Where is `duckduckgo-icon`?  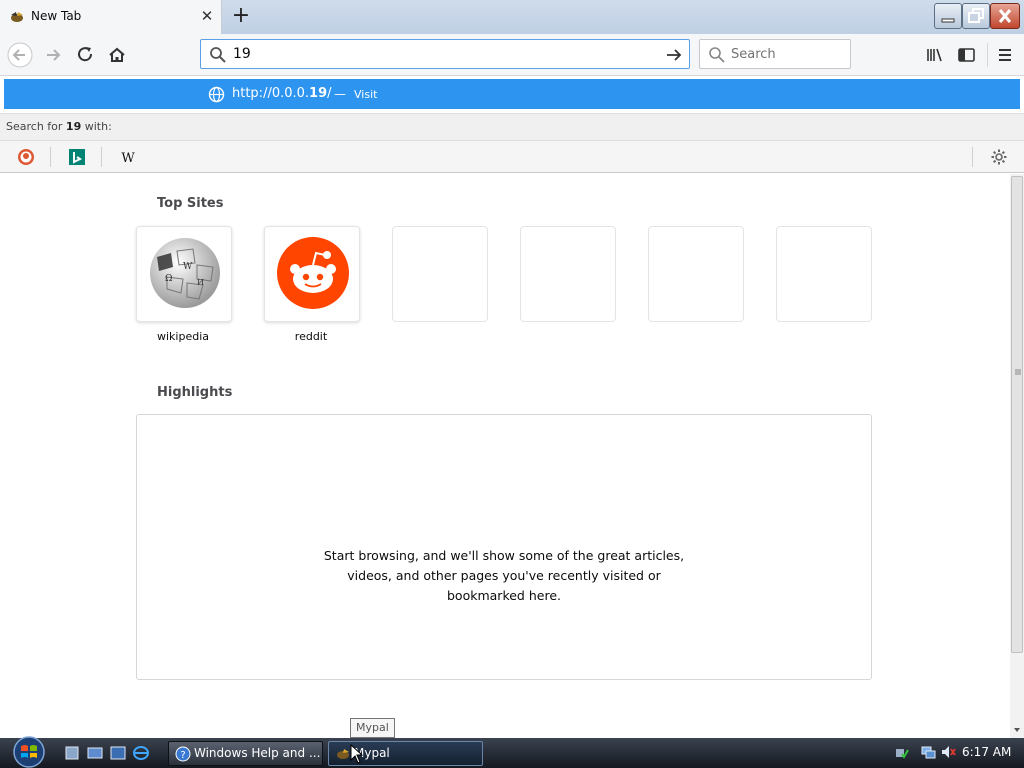
duckduckgo-icon is located at coordinates (26, 157).